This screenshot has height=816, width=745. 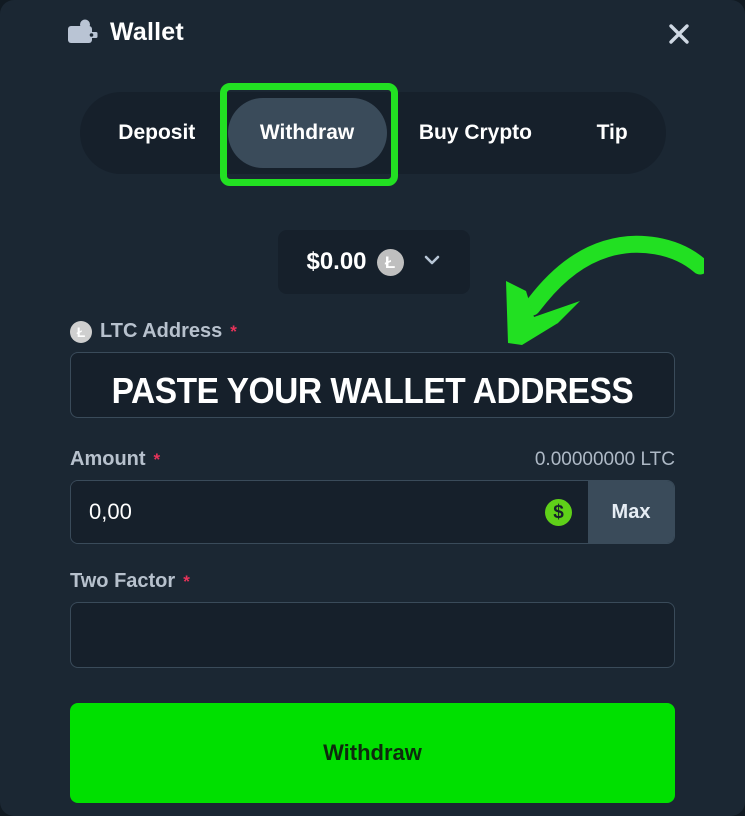 I want to click on amount-input-group: 0,00 $ Max, so click(x=372, y=512).